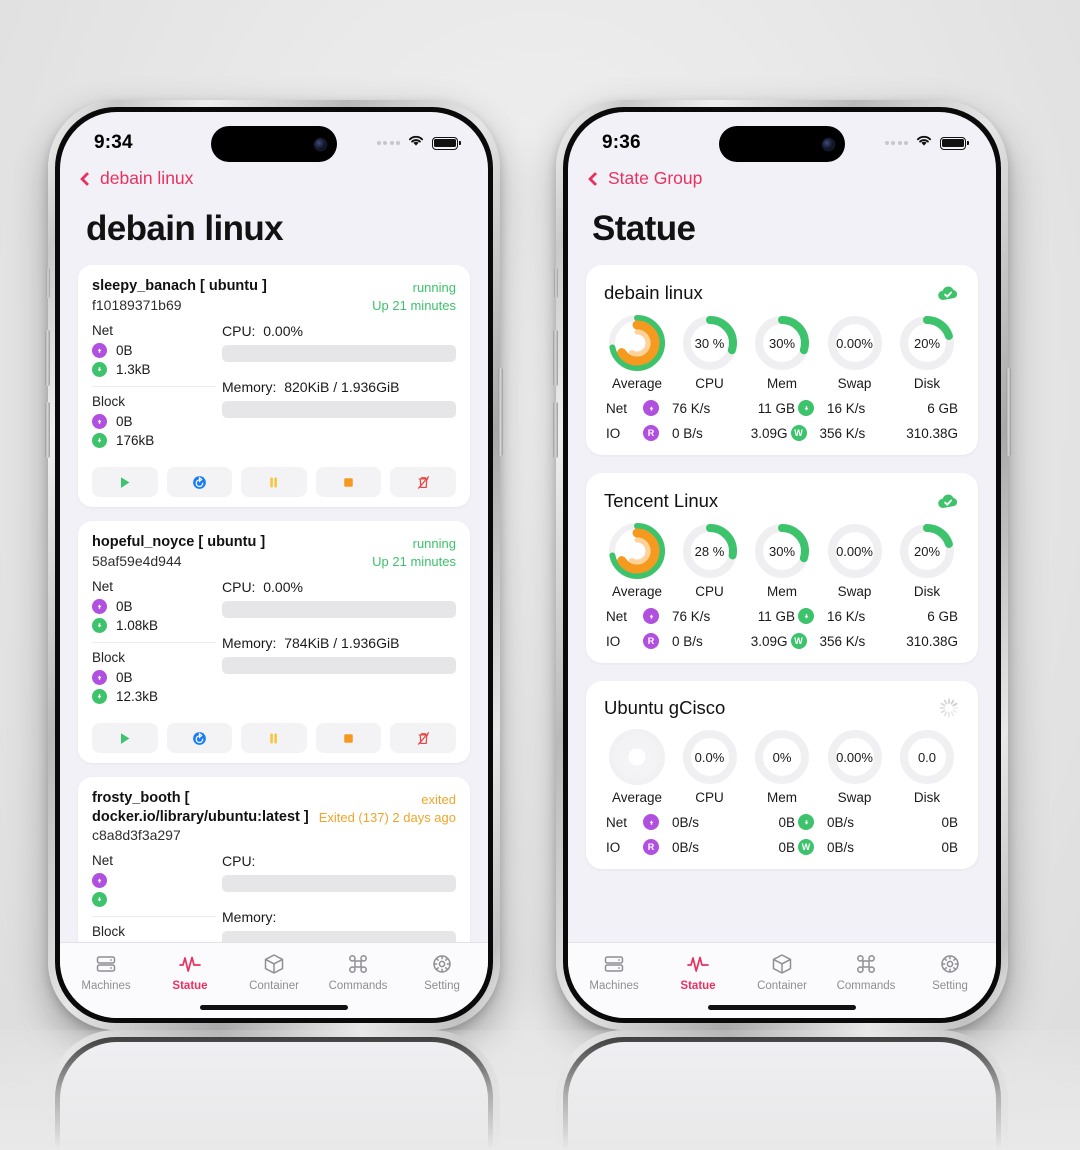 The image size is (1080, 1150). I want to click on badge-up-arrow, so click(651, 616).